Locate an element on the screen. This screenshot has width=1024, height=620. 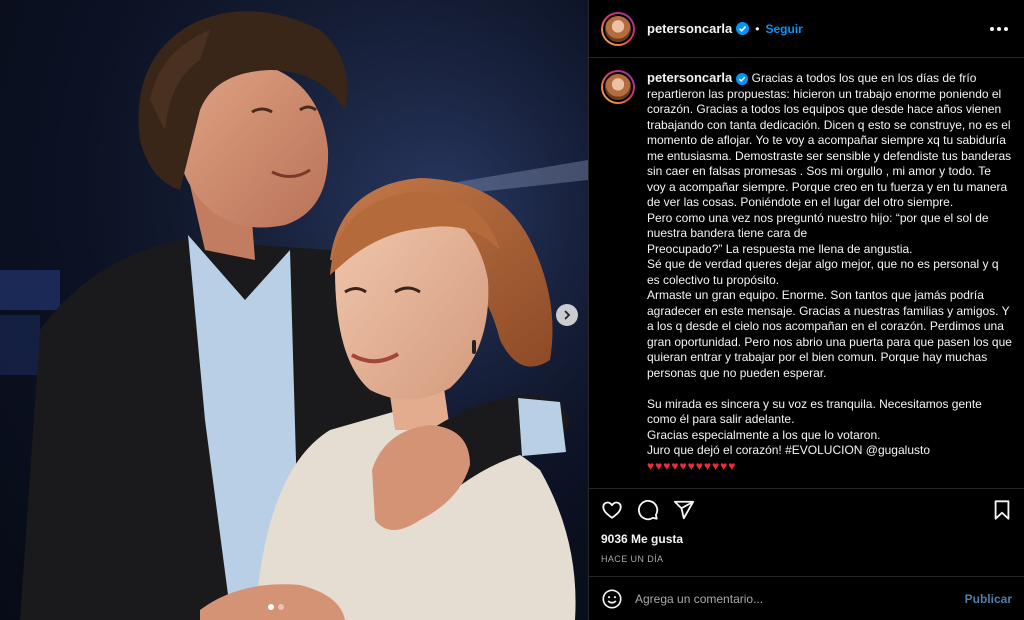
emoji-icon is located at coordinates (612, 599).